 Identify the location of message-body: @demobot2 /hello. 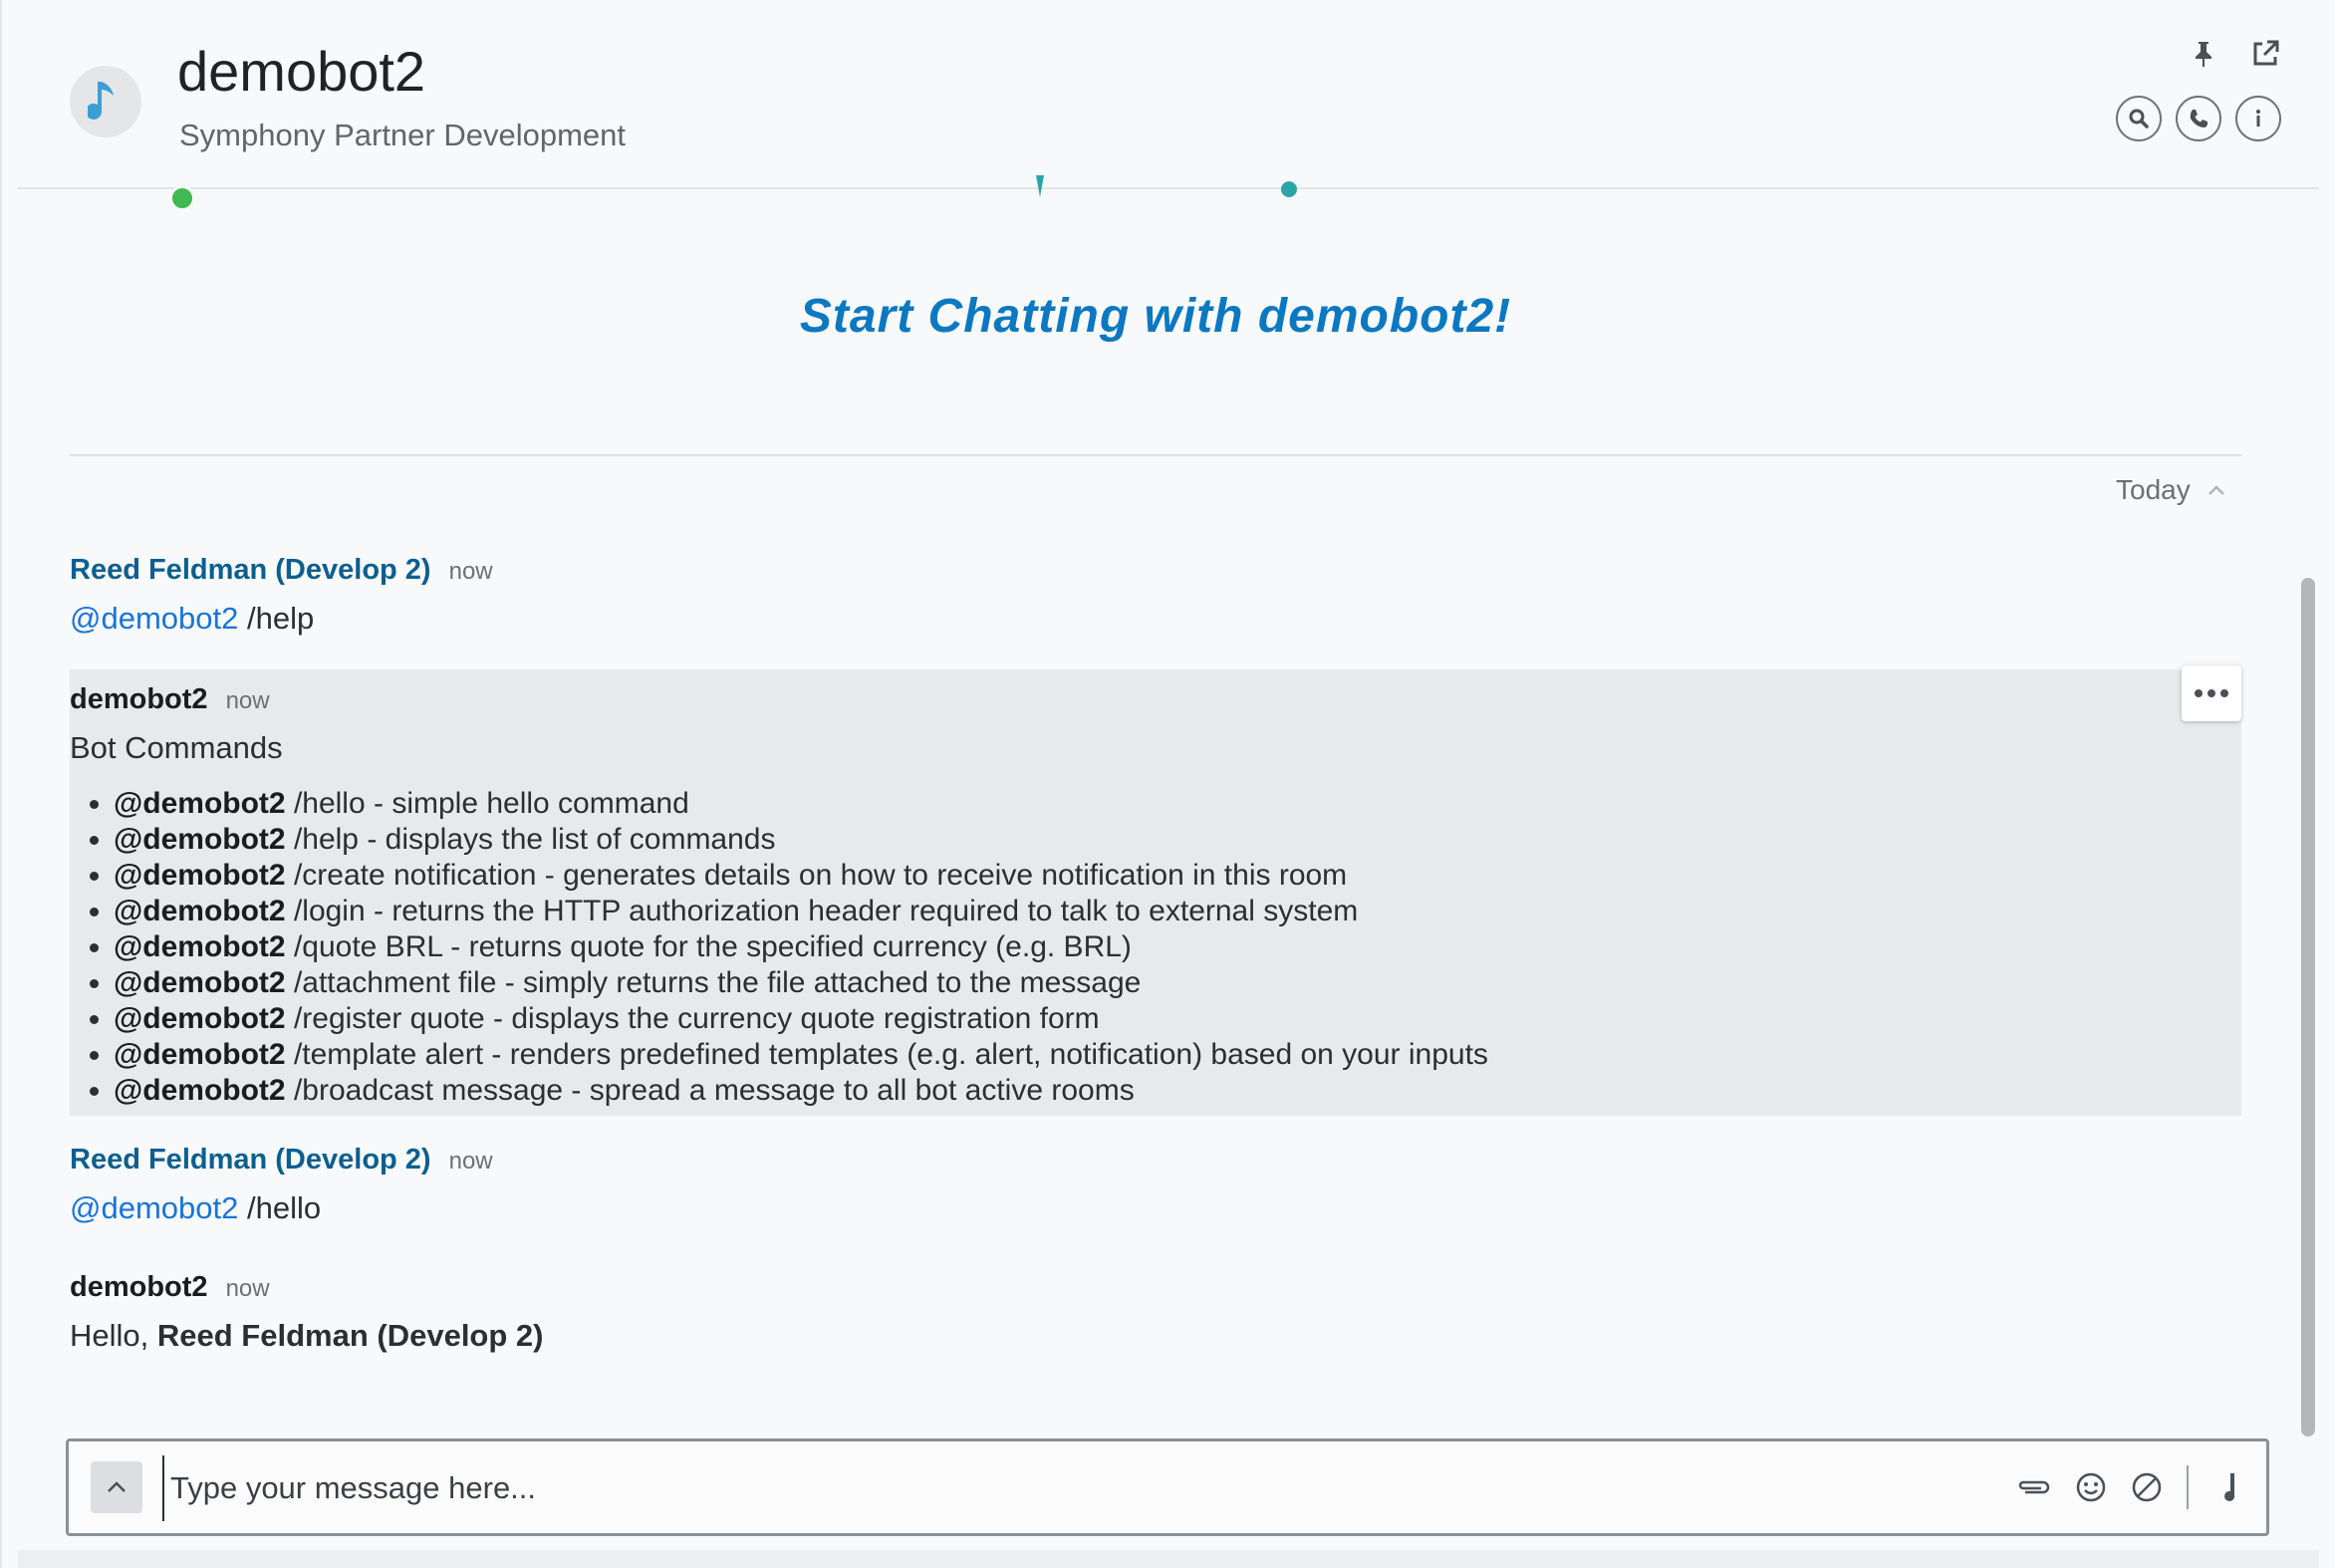
(1155, 1208).